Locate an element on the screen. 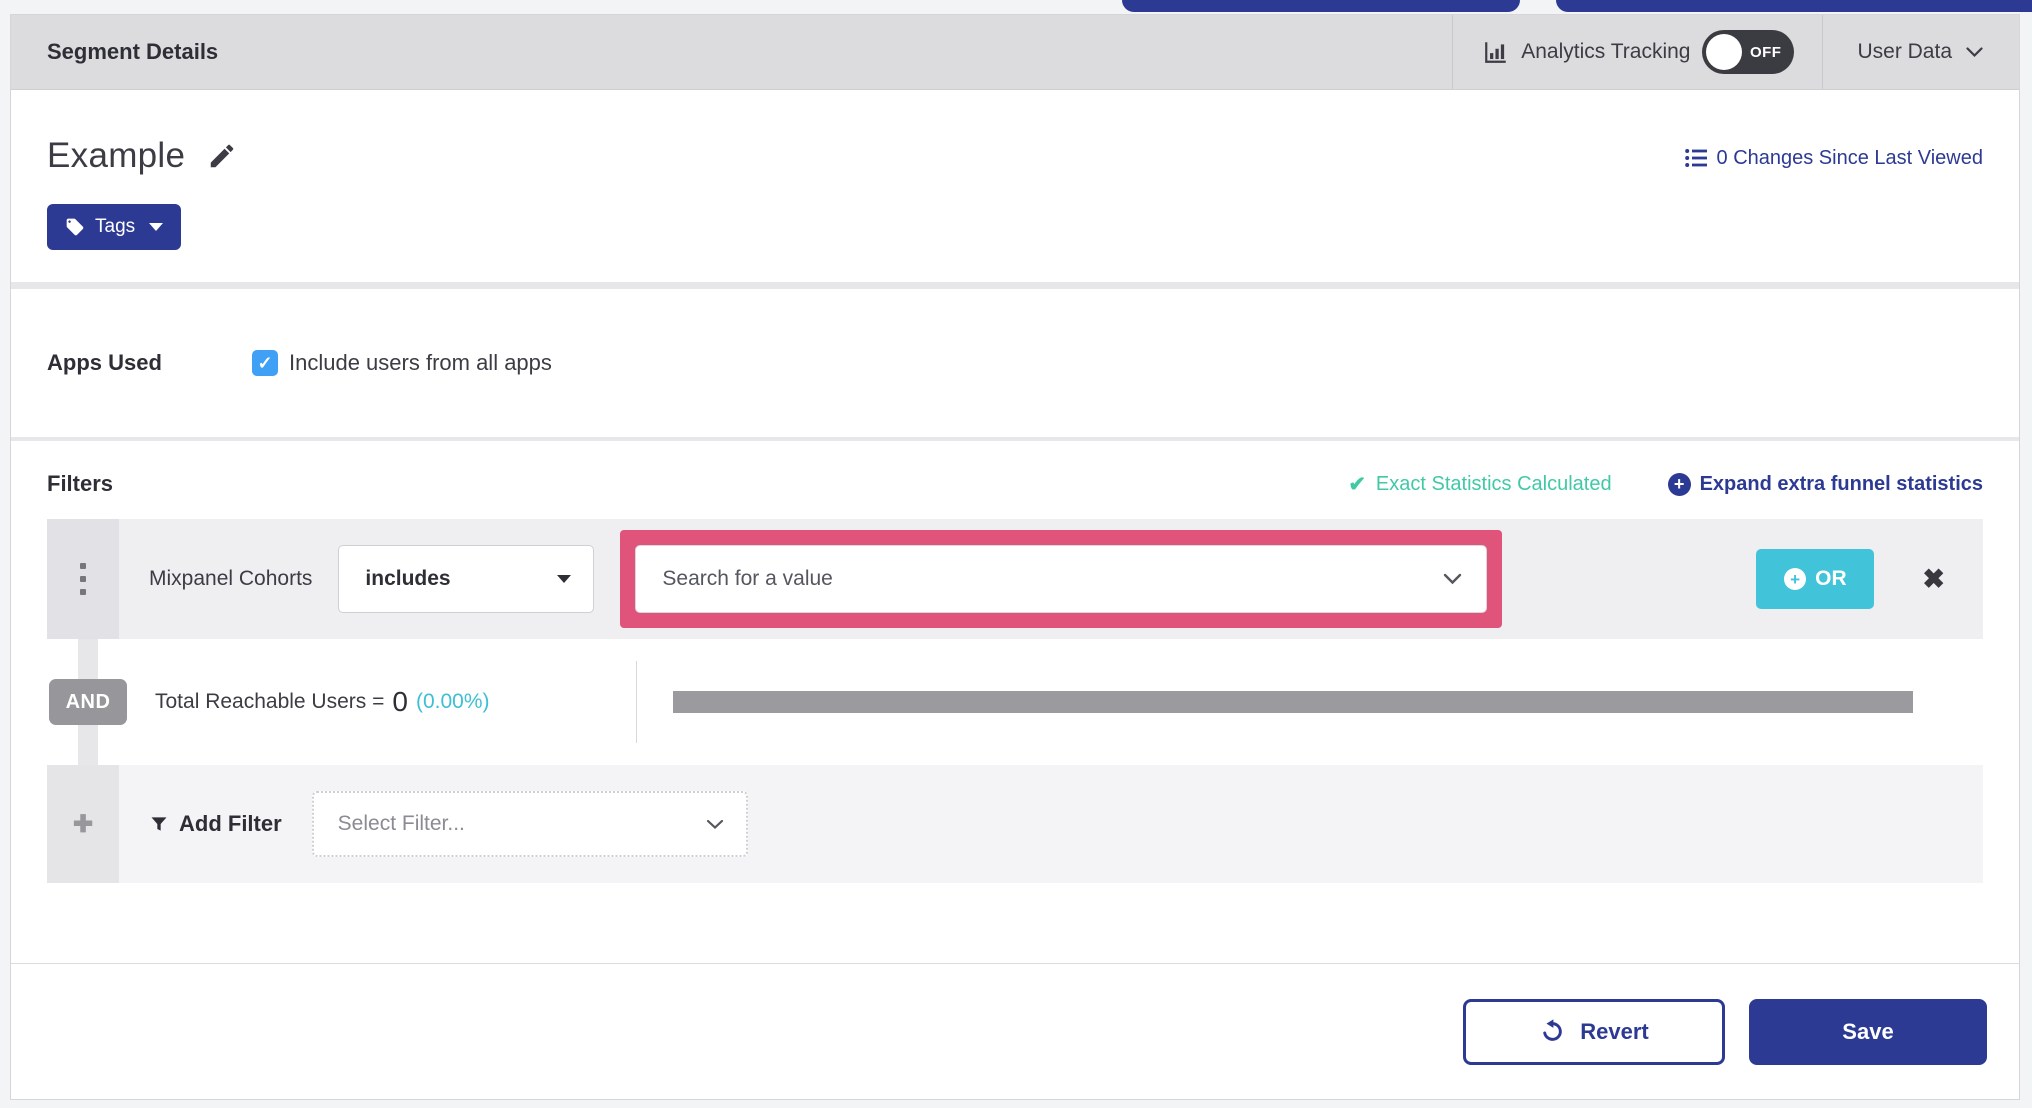  save-button: Save is located at coordinates (1868, 1031).